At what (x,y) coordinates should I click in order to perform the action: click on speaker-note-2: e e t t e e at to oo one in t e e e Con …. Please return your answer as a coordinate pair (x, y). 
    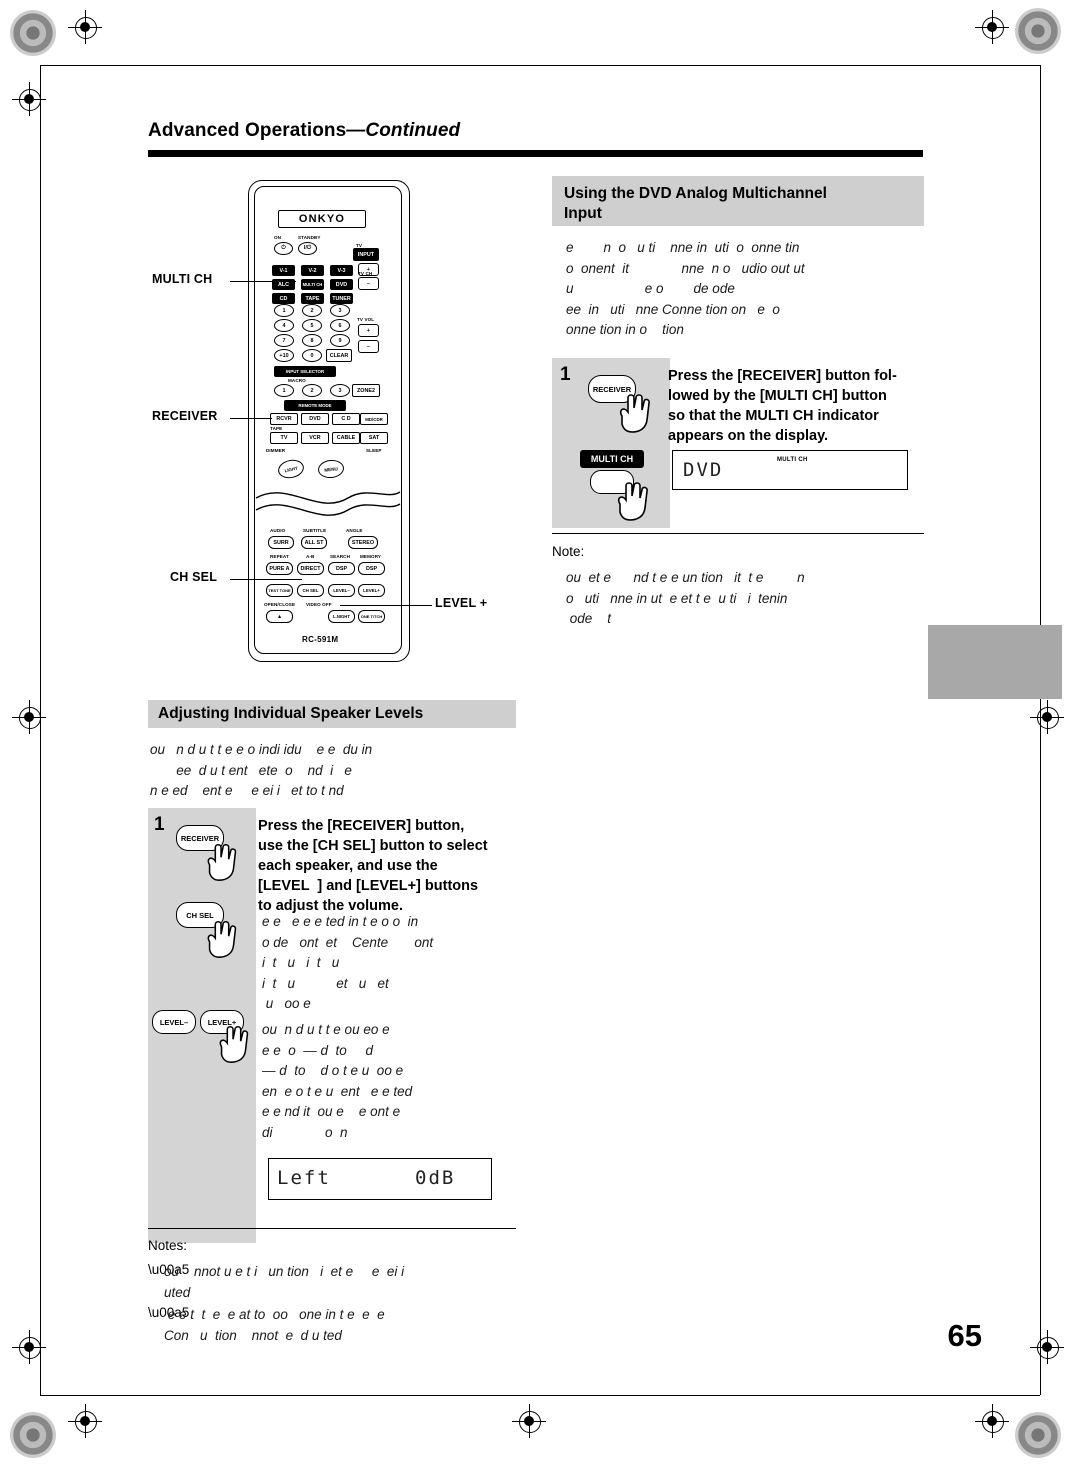
    Looking at the image, I should click on (274, 1325).